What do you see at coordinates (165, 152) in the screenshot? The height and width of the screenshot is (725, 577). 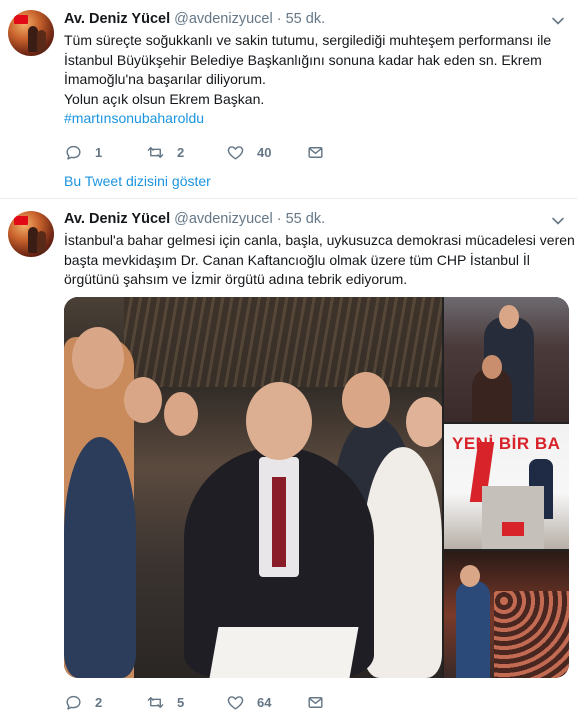 I see `retweet-button: 2` at bounding box center [165, 152].